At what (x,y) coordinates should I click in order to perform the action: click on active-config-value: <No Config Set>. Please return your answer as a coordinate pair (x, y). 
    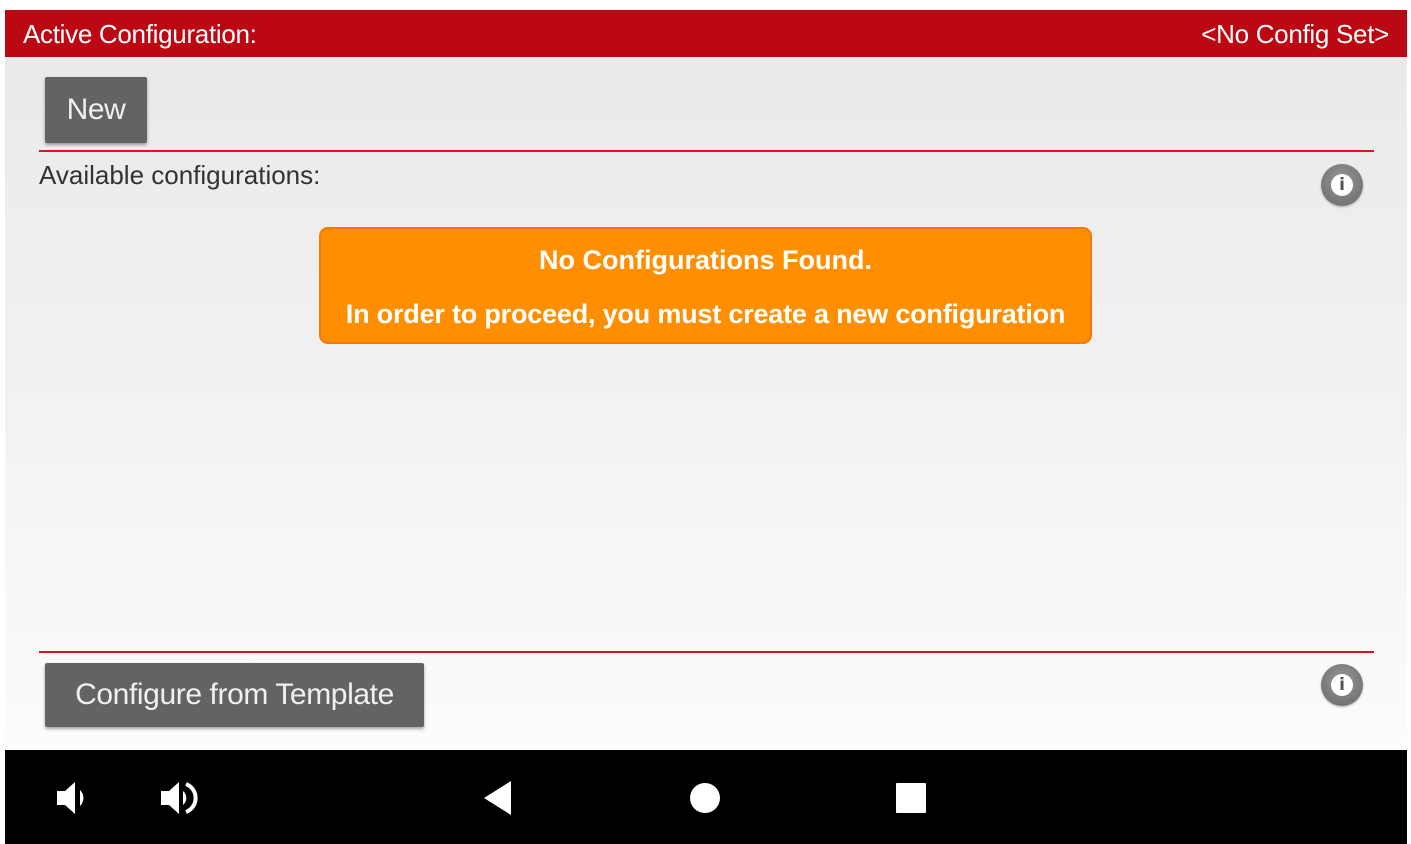
    Looking at the image, I should click on (1295, 34).